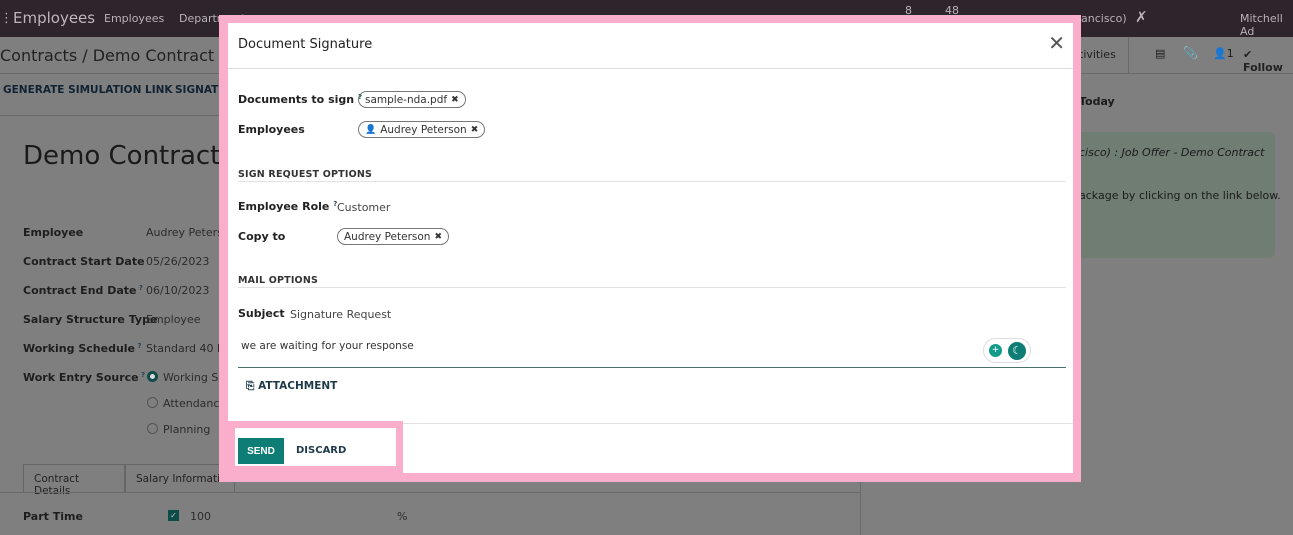  Describe the element at coordinates (83, 290) in the screenshot. I see `field-label: Contract End Date ?` at that location.